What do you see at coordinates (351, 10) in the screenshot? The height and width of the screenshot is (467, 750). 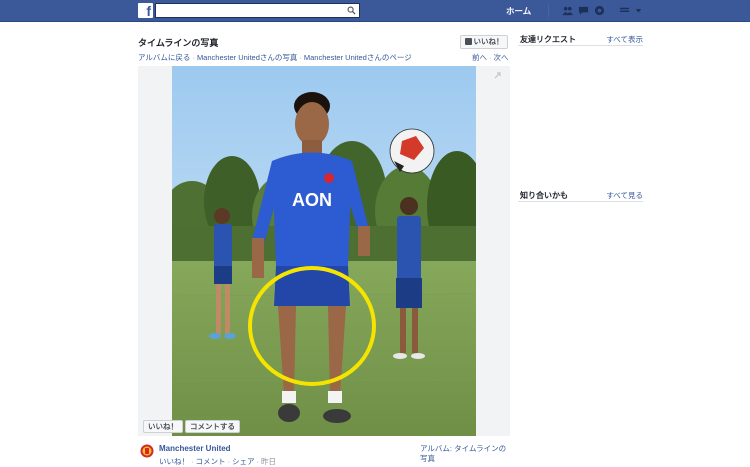 I see `search-icon` at bounding box center [351, 10].